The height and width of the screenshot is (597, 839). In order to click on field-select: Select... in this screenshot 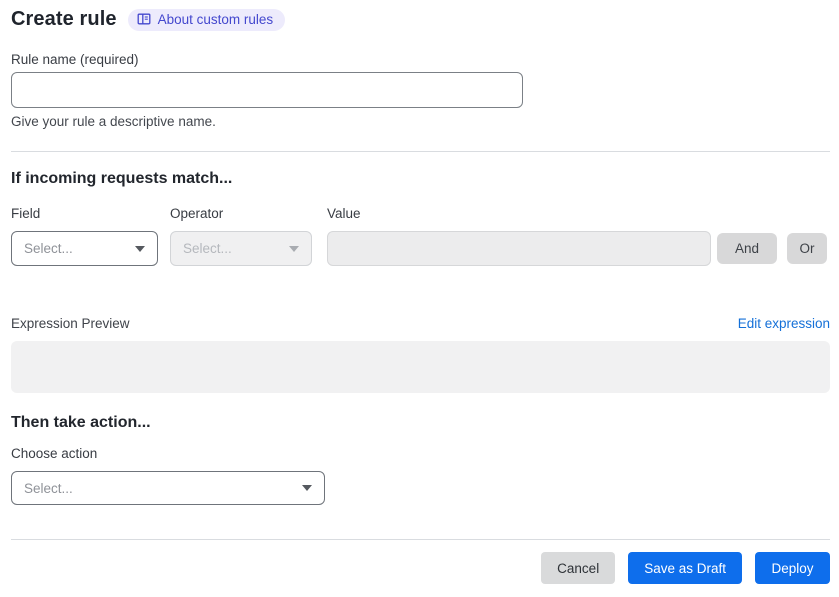, I will do `click(84, 248)`.